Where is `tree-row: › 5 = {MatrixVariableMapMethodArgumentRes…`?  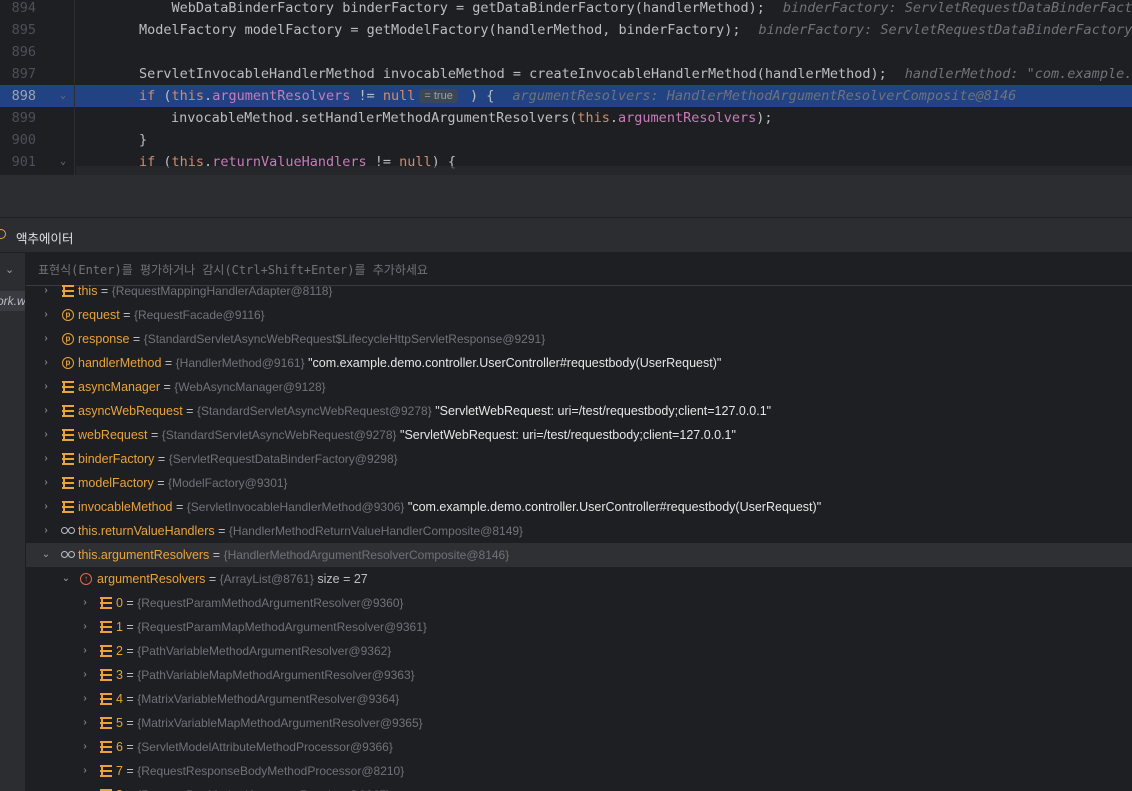 tree-row: › 5 = {MatrixVariableMapMethodArgumentRes… is located at coordinates (579, 723).